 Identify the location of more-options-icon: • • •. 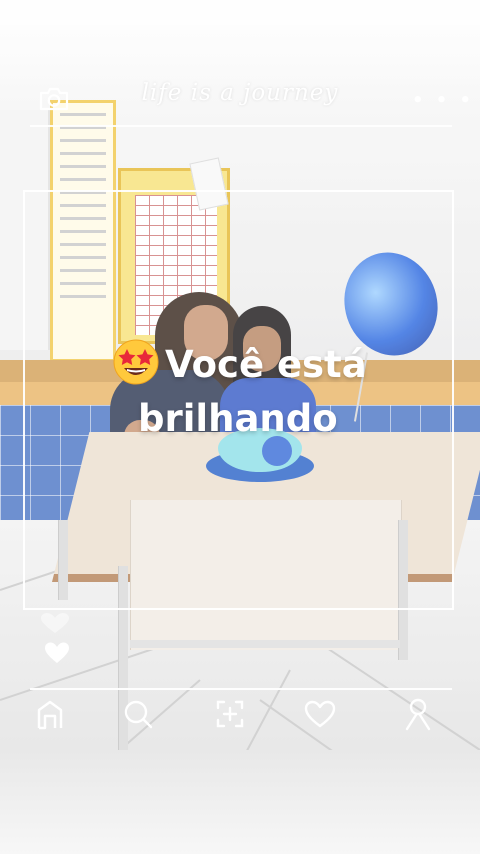
(443, 100).